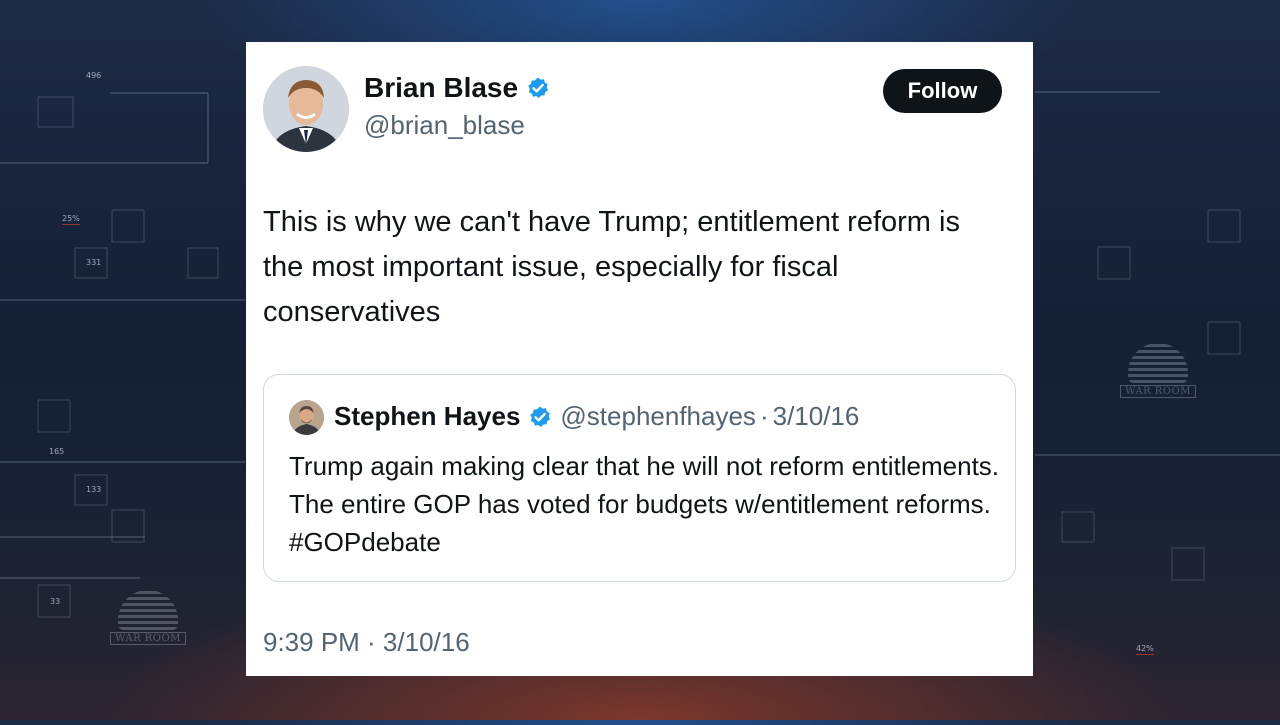 Image resolution: width=1280 pixels, height=725 pixels. I want to click on background-number: 33, so click(55, 601).